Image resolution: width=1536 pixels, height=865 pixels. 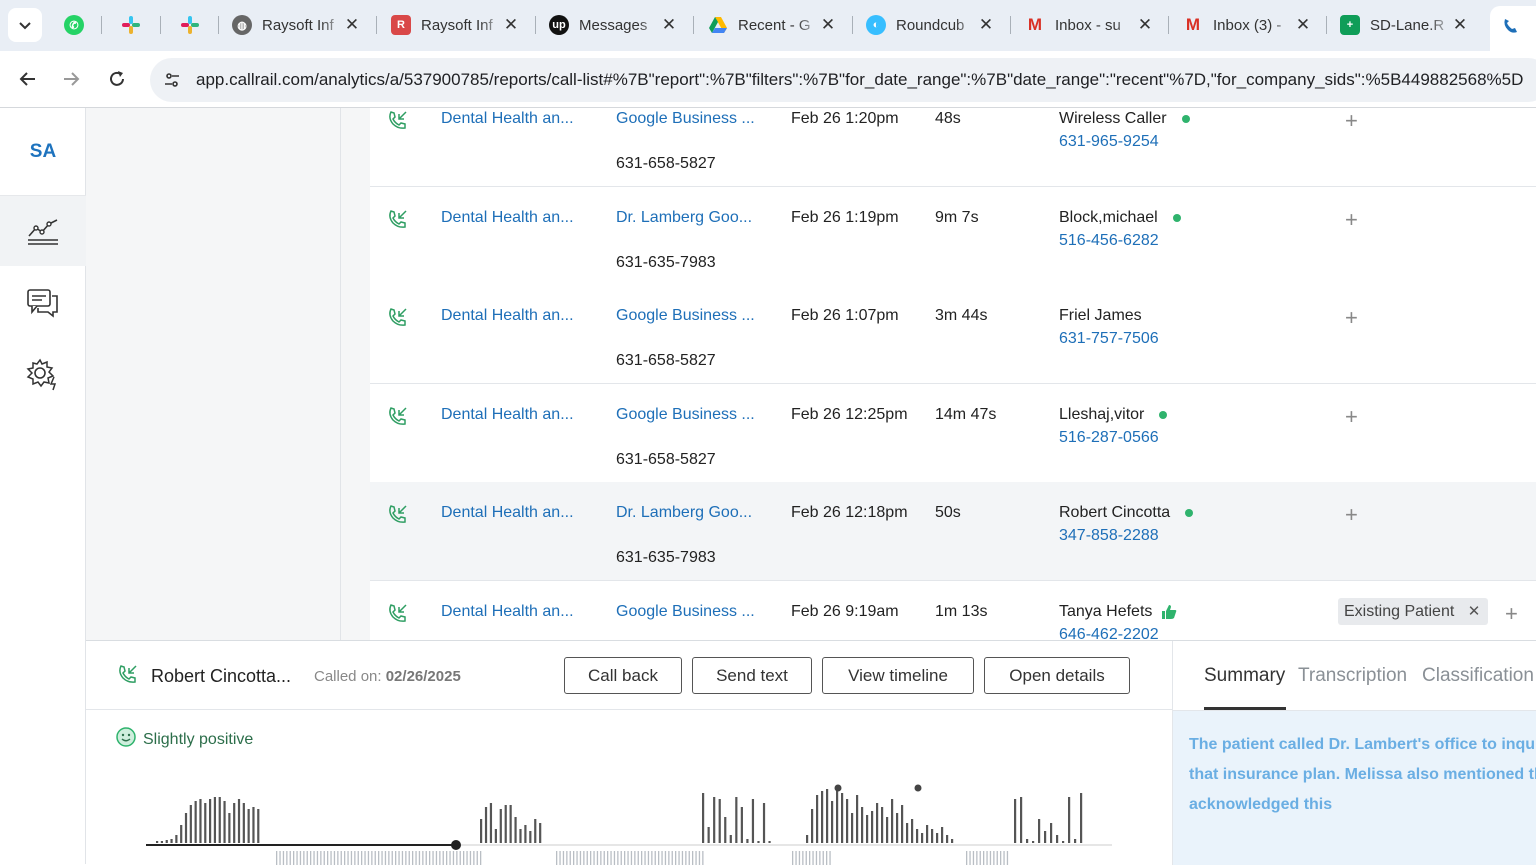 I want to click on tab-raysoft-1: ◍ Raysoft Inf ✕, so click(x=297, y=25).